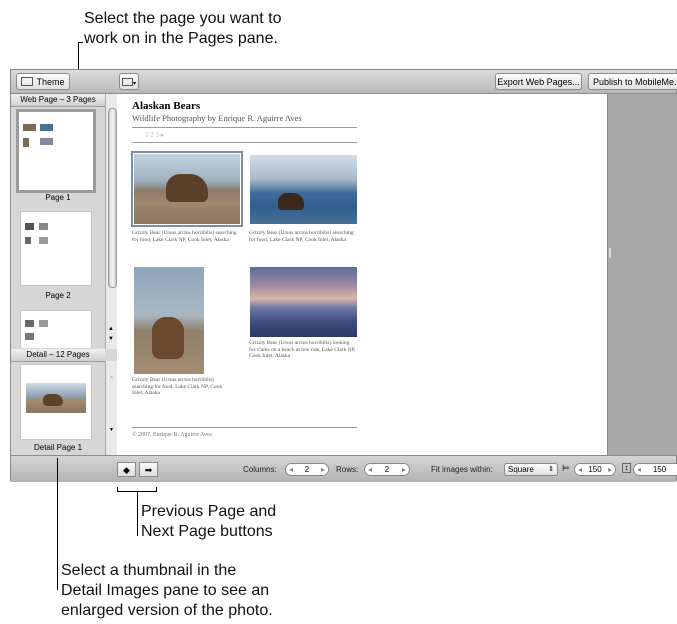  I want to click on footer-divider, so click(244, 427).